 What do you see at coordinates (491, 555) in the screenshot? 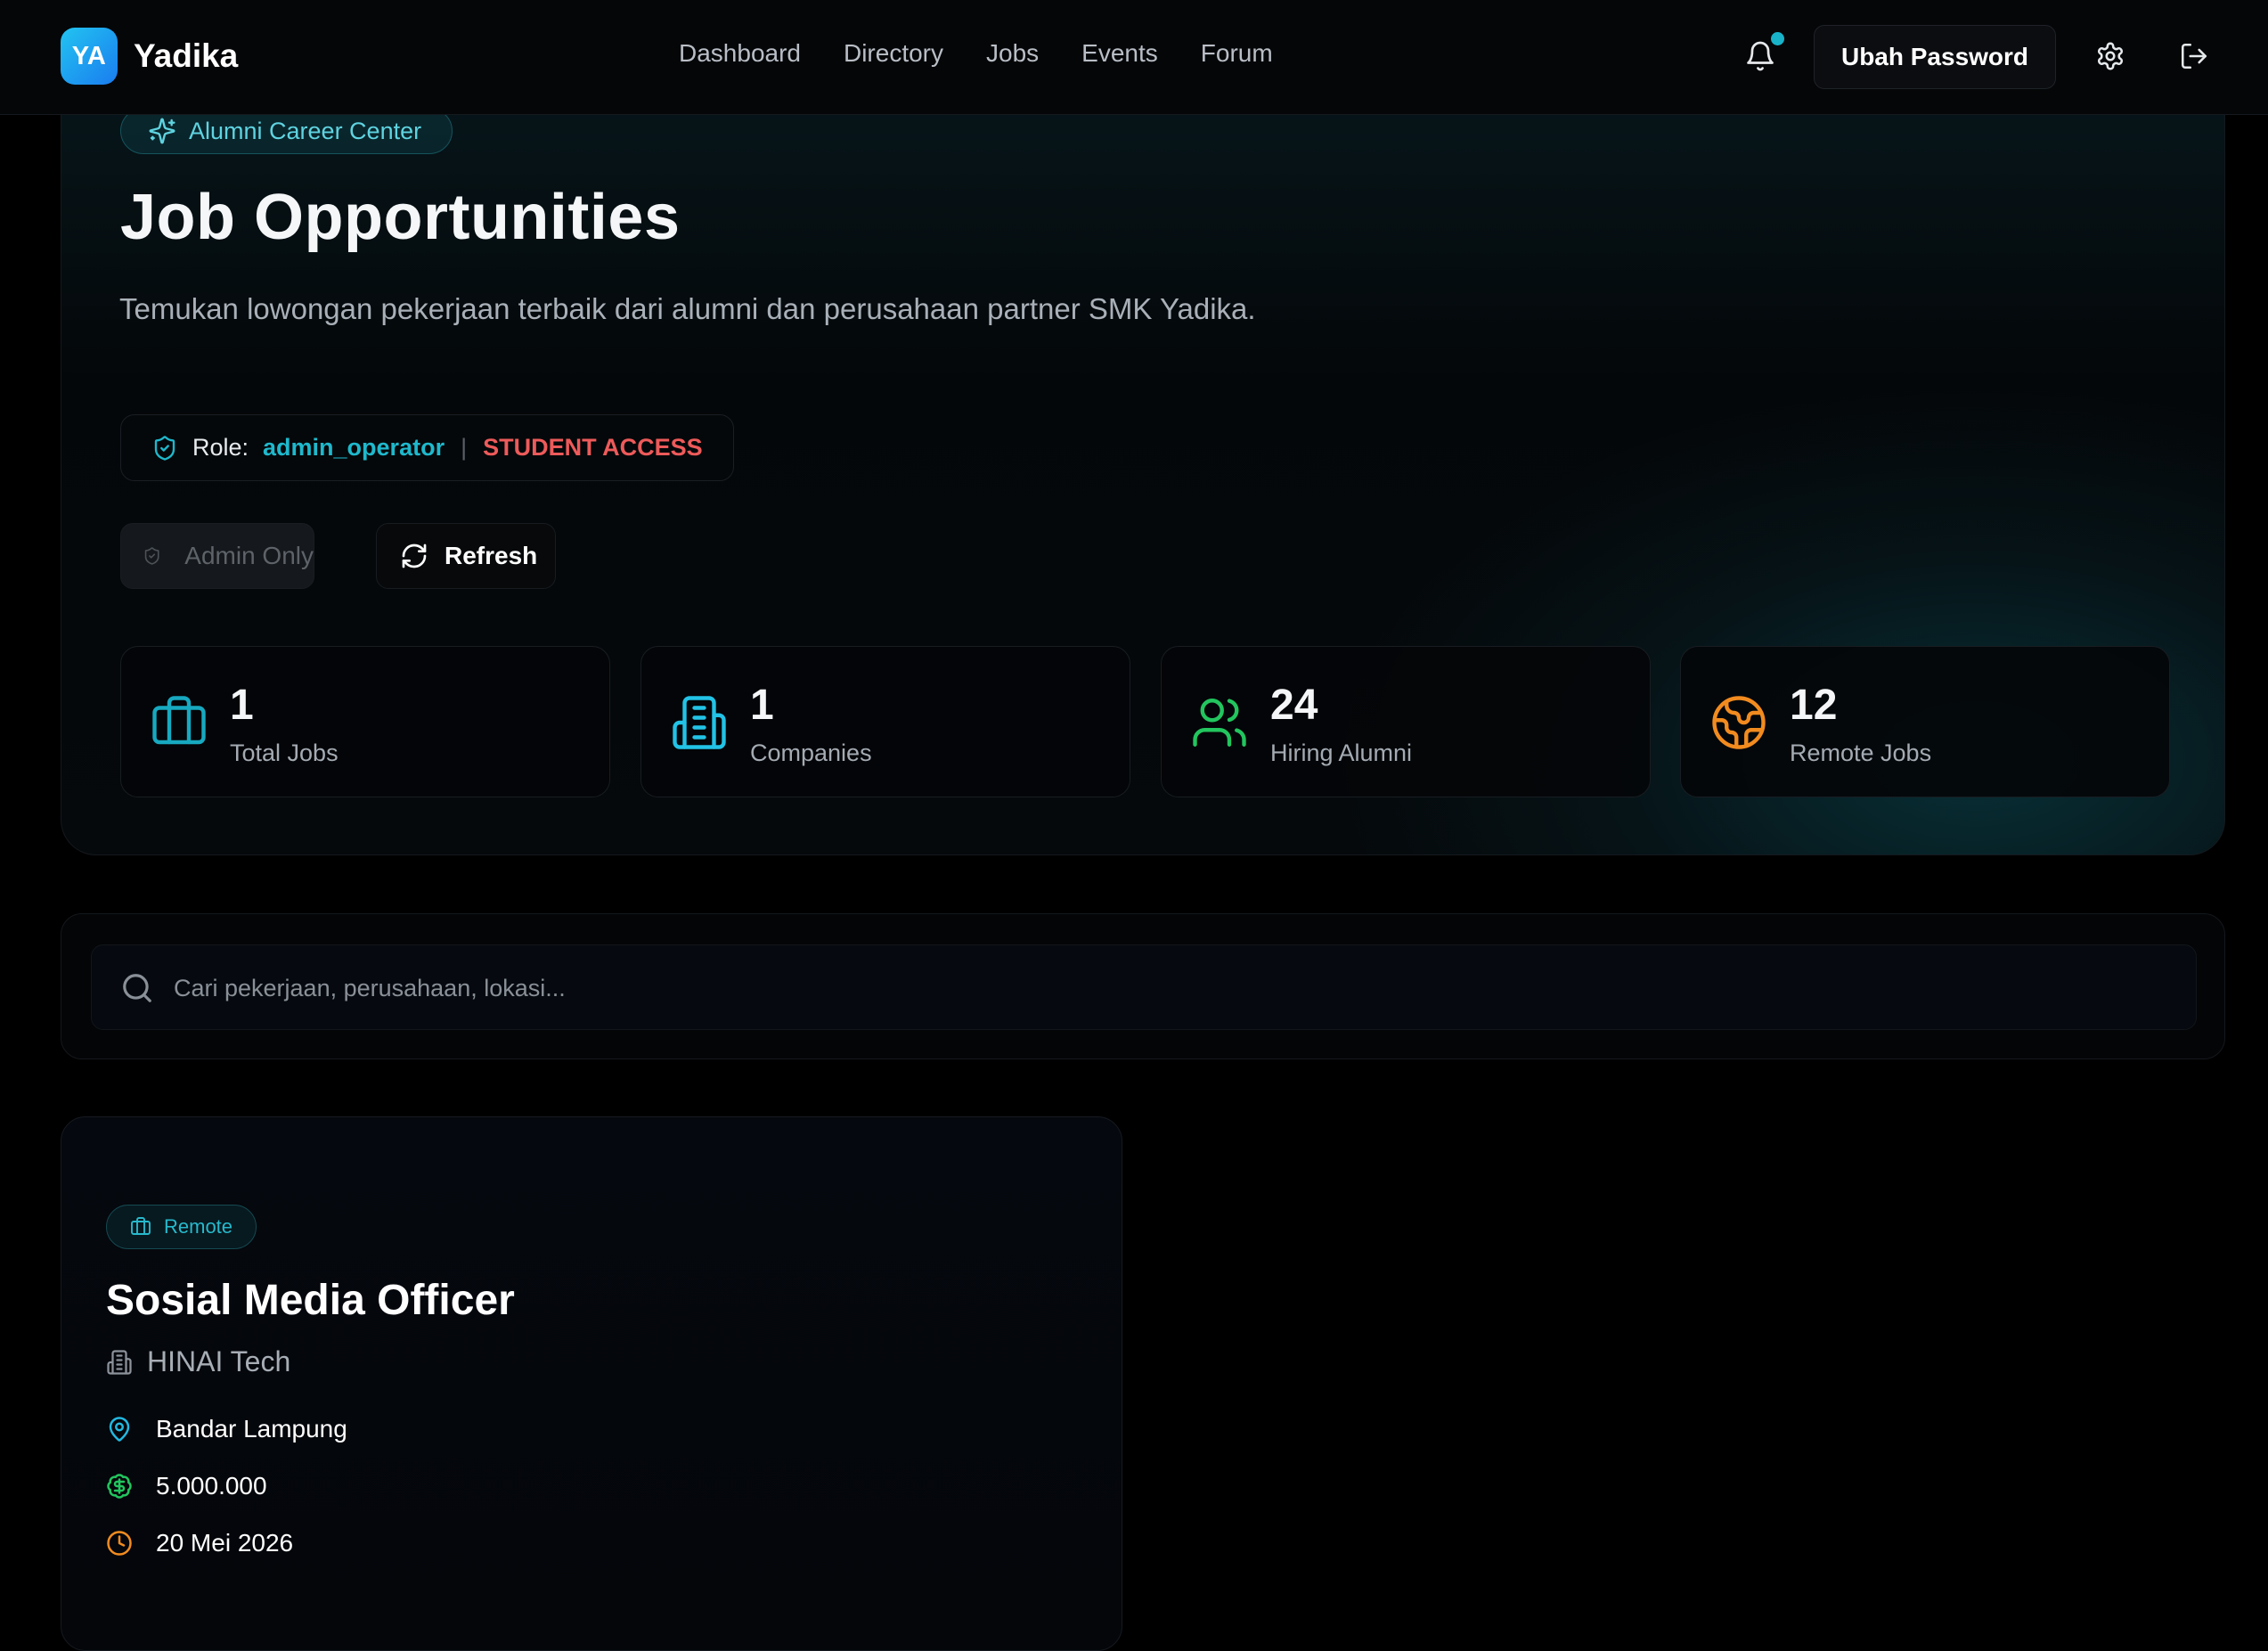
I see `refresh-label: Refresh` at bounding box center [491, 555].